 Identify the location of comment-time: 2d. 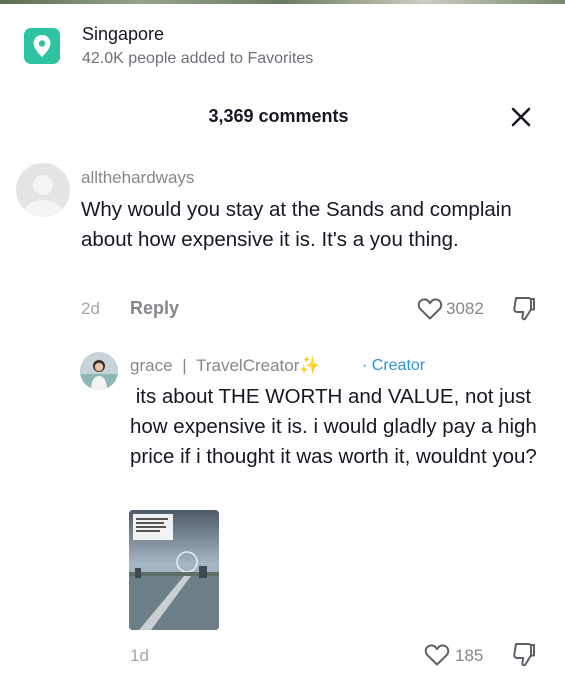
(90, 308).